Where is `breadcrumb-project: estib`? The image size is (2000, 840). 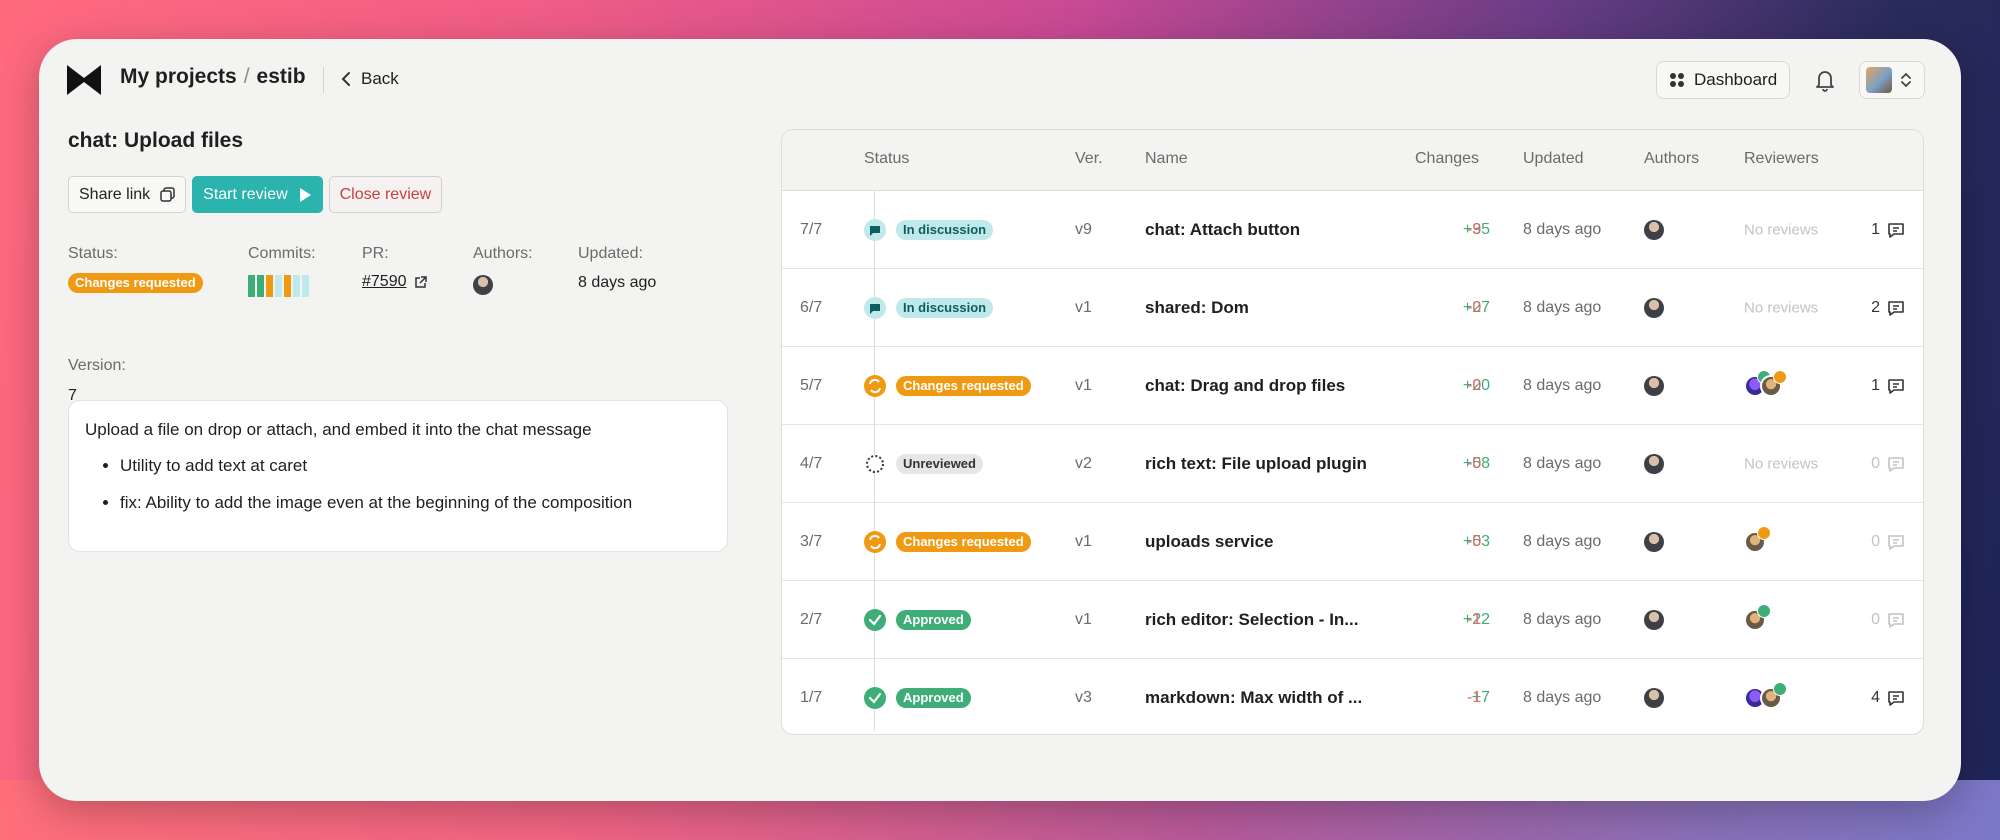
breadcrumb-project: estib is located at coordinates (281, 77).